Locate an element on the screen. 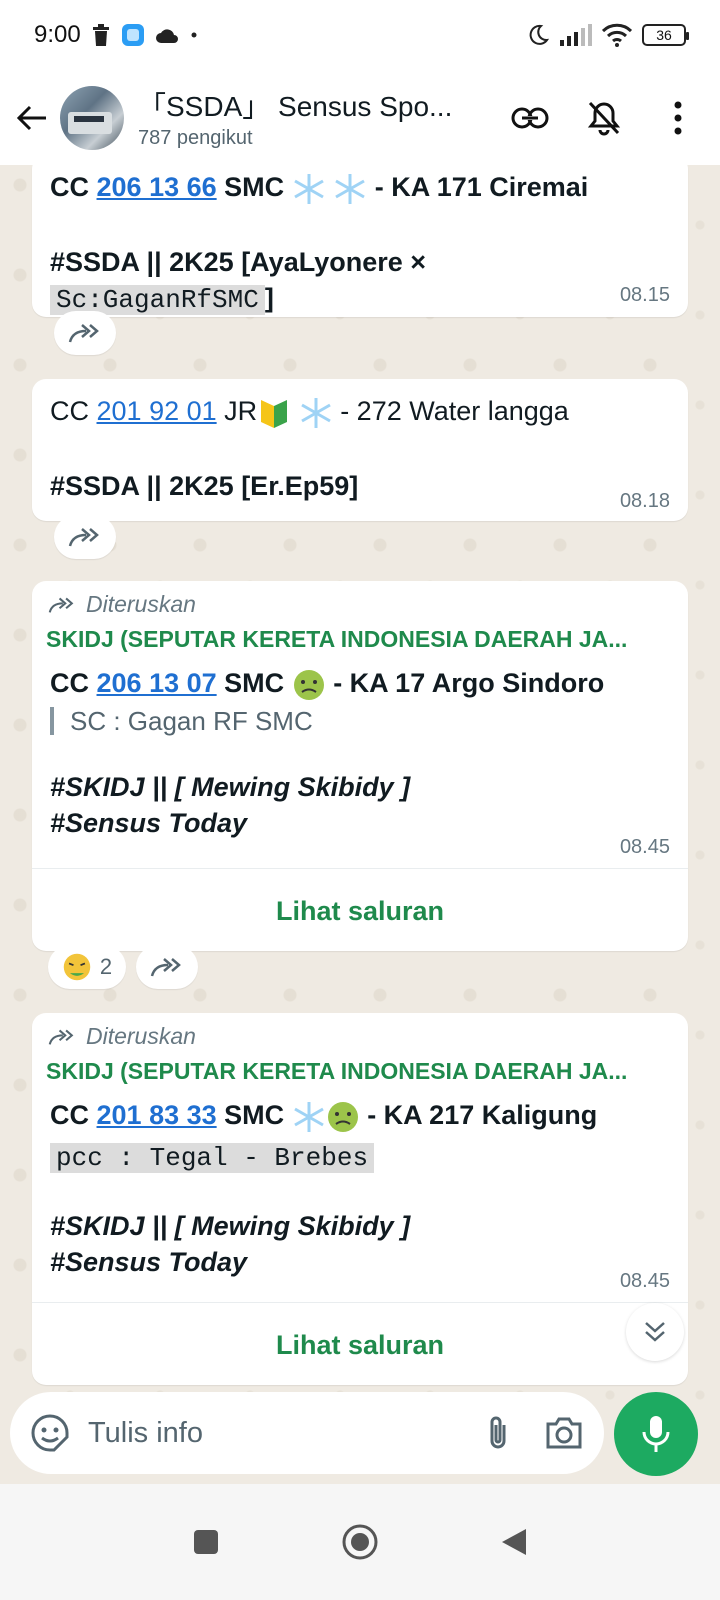 The width and height of the screenshot is (720, 1600). recent-apps-button is located at coordinates (206, 1542).